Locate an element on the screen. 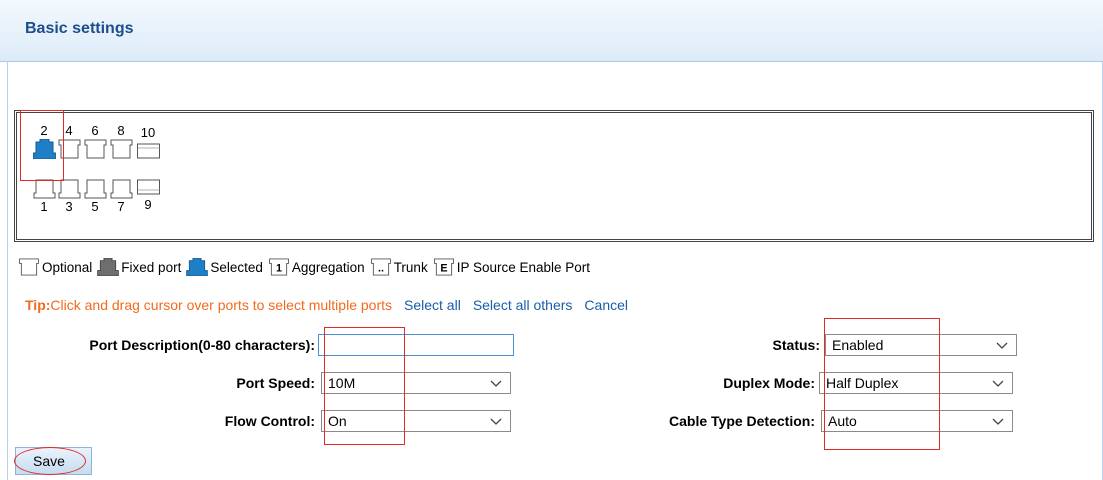 The image size is (1103, 480). legend-selected: Selected is located at coordinates (224, 267).